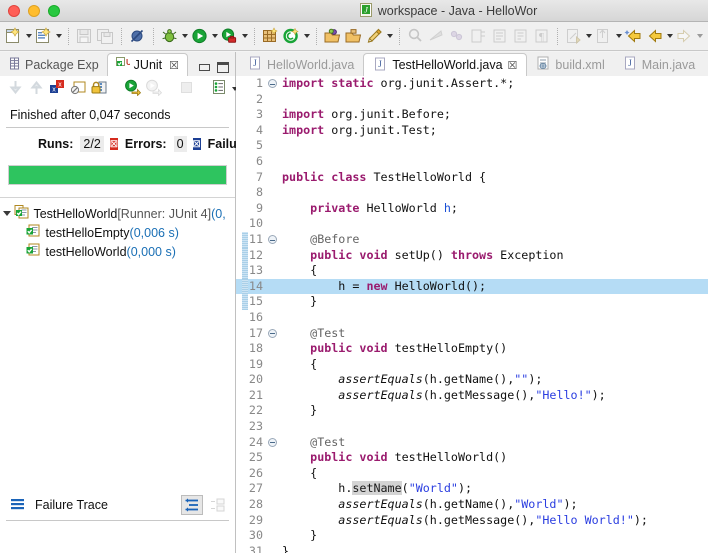 The width and height of the screenshot is (708, 553). I want to click on view-menu-icon, so click(219, 89).